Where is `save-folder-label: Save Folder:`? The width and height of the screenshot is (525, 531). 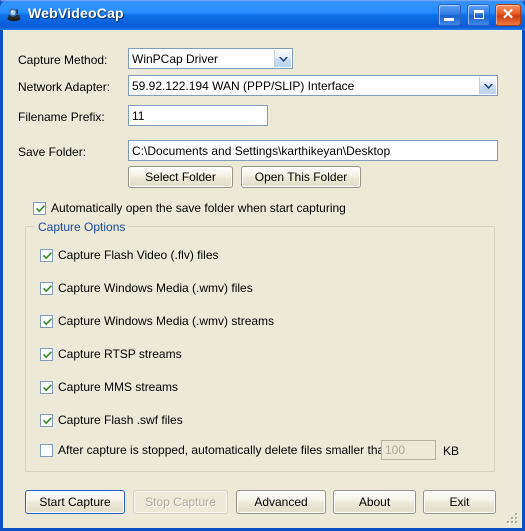
save-folder-label: Save Folder: is located at coordinates (52, 152).